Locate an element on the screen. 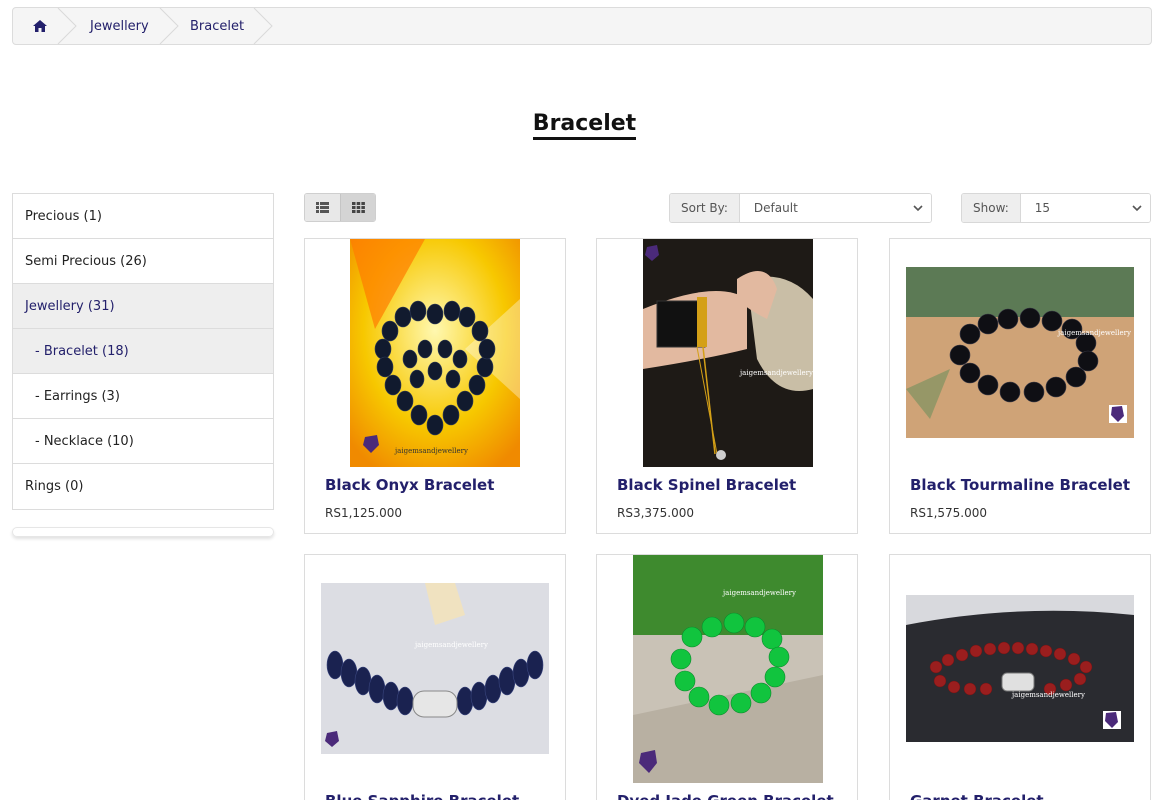 The width and height of the screenshot is (1169, 800). breadcrumb-jewellery: Jewellery is located at coordinates (119, 26).